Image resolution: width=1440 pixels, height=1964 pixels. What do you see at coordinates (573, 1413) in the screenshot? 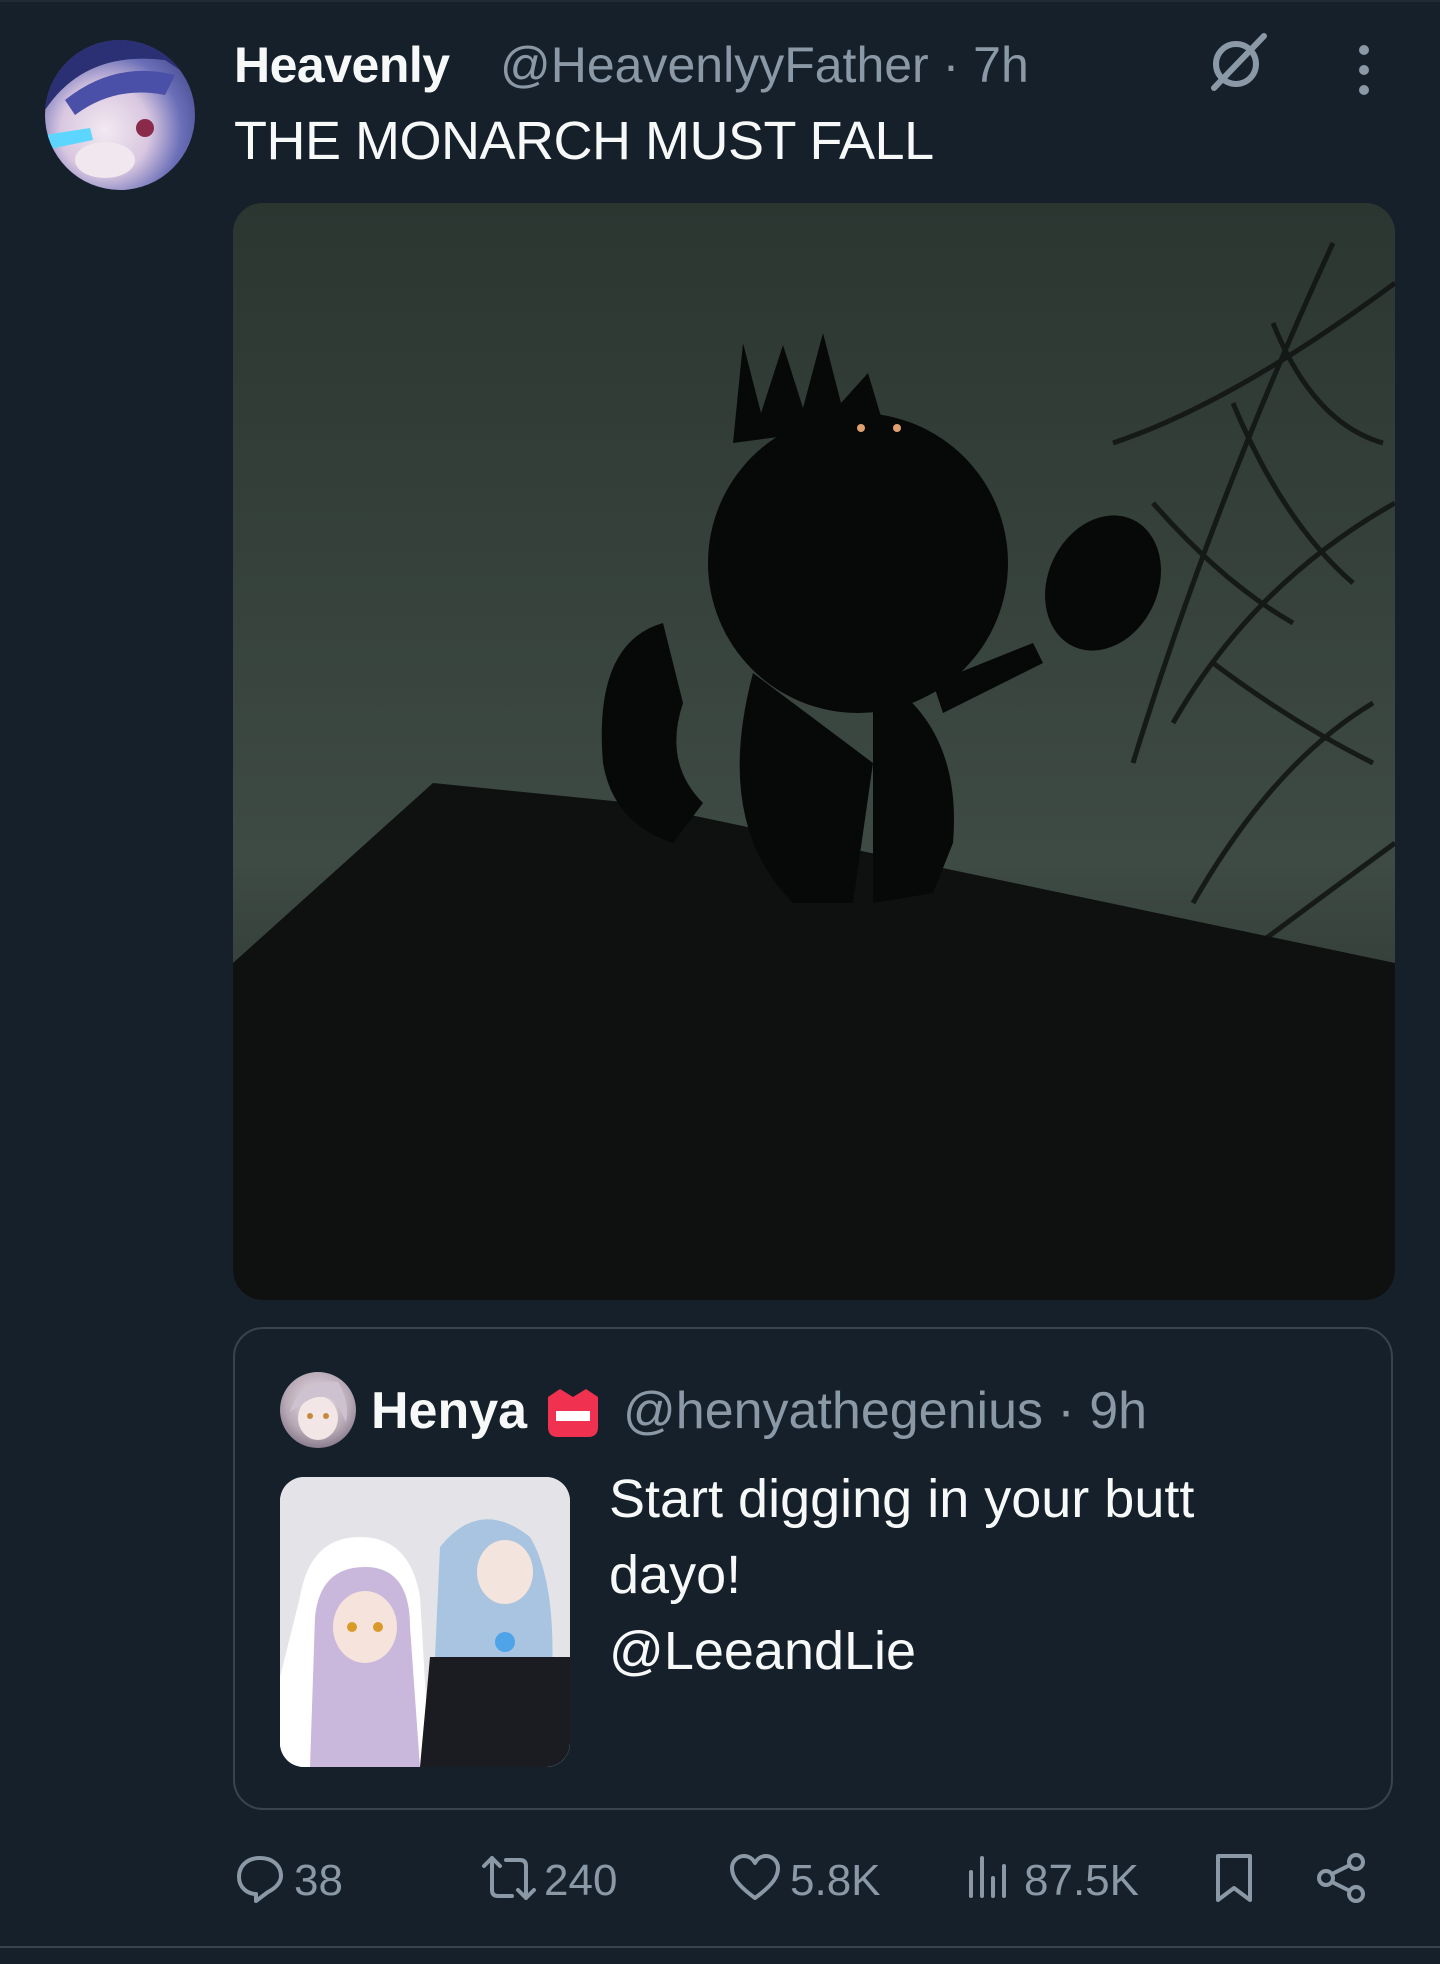
I see `crown-badge-icon` at bounding box center [573, 1413].